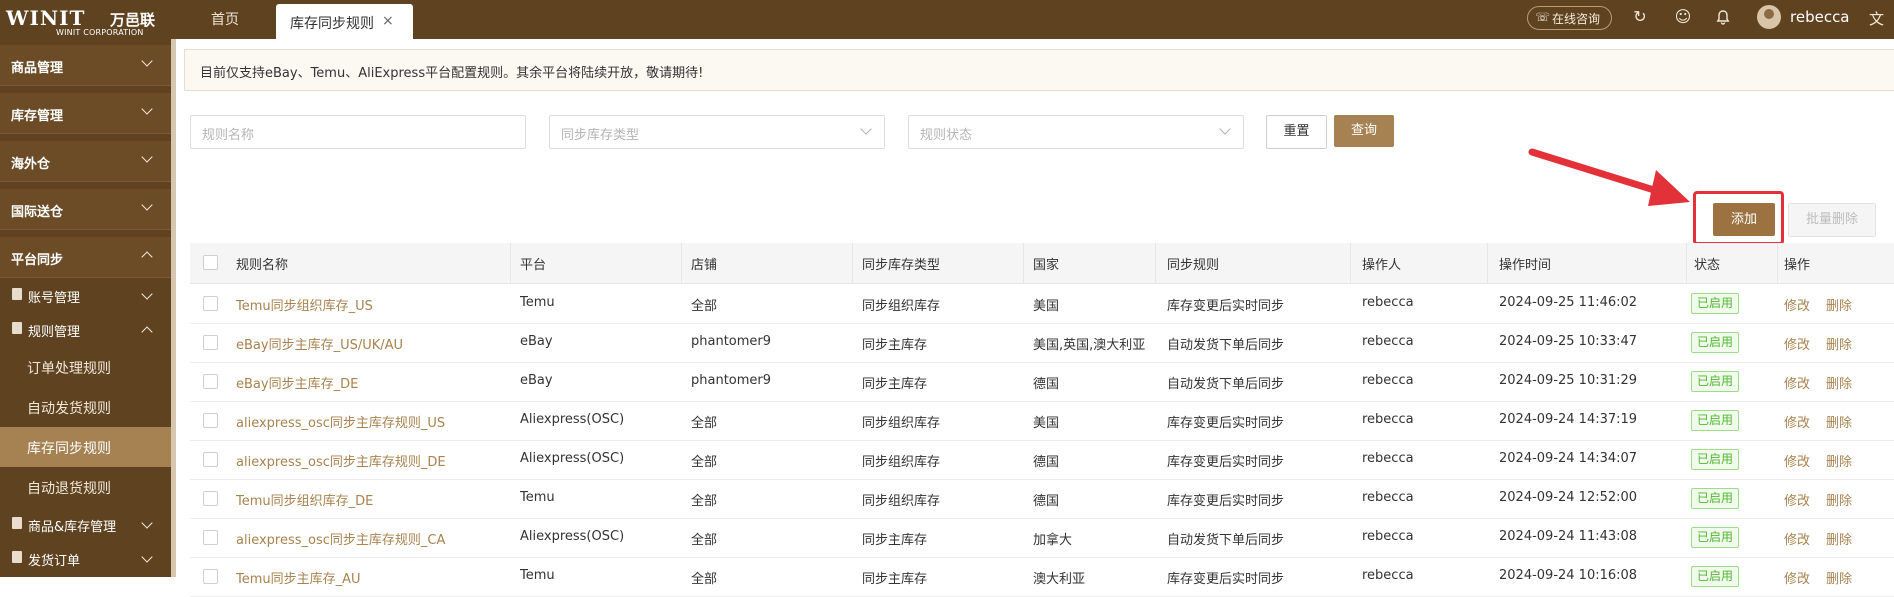 This screenshot has width=1894, height=597. I want to click on rule-status-select: 规则状态, so click(1076, 132).